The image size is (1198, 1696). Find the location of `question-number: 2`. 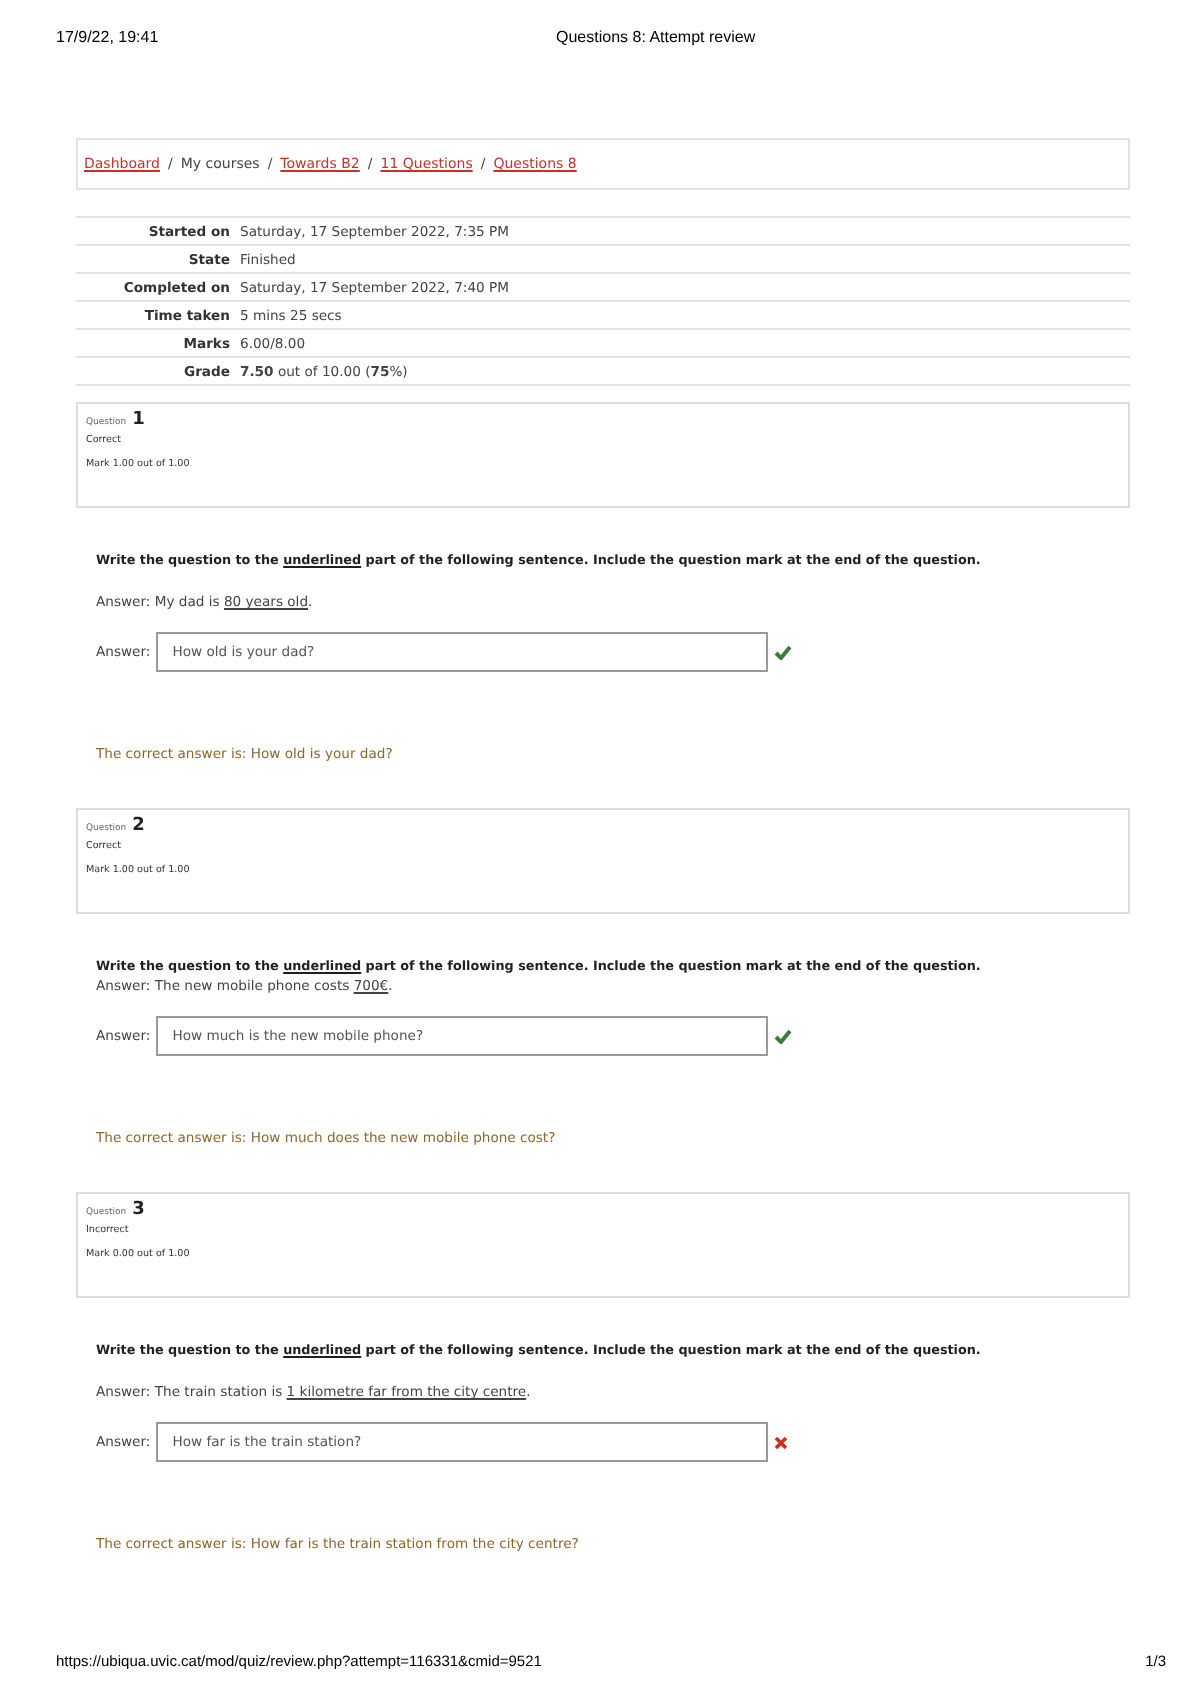

question-number: 2 is located at coordinates (138, 826).